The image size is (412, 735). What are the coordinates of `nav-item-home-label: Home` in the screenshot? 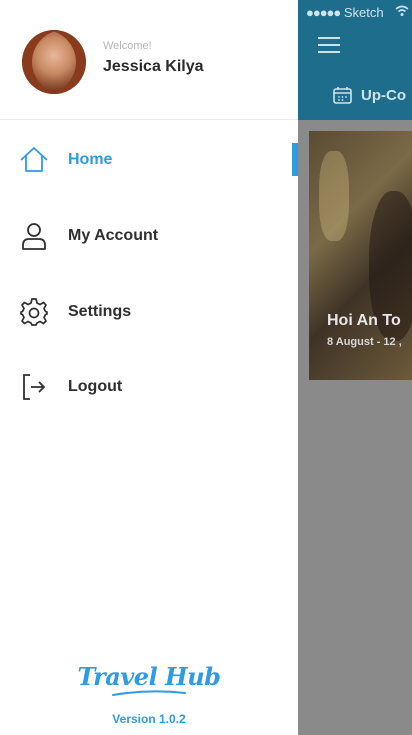 It's located at (90, 159).